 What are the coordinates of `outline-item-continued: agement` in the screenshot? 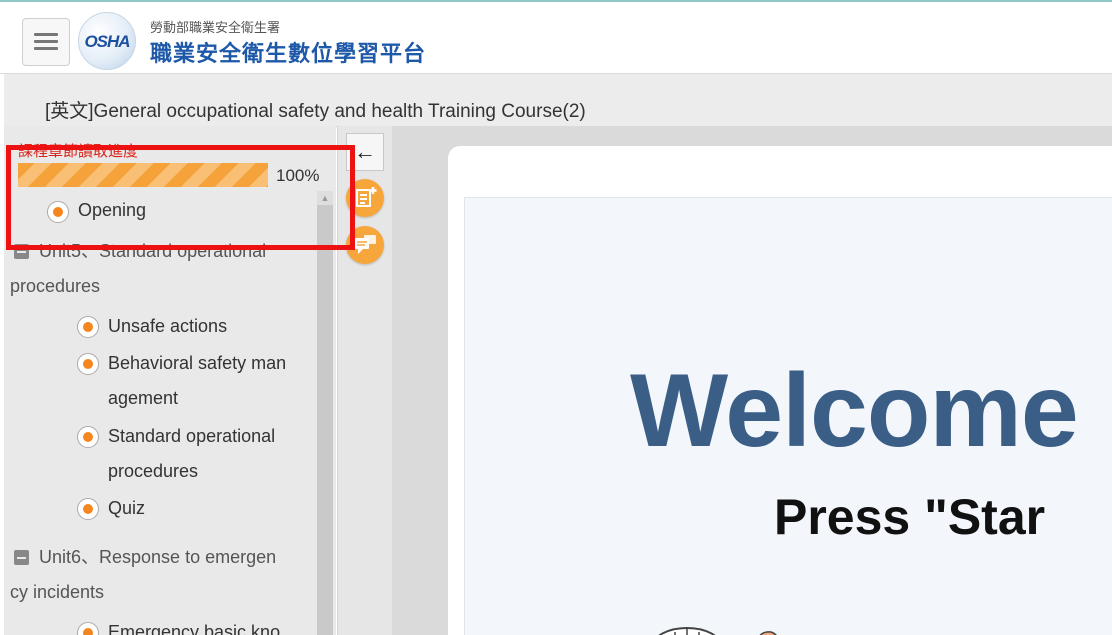 It's located at (143, 398).